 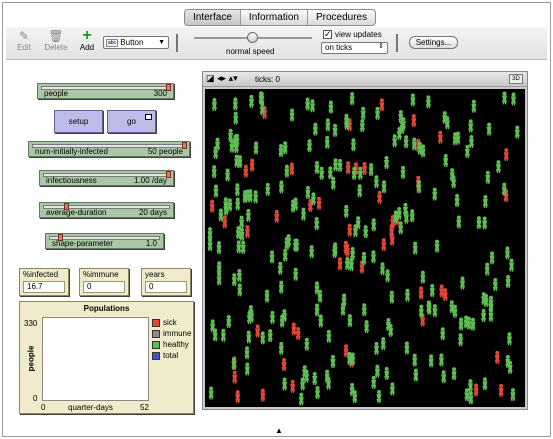 I want to click on view-updates-checkbox: ✓ view updates, so click(x=352, y=34).